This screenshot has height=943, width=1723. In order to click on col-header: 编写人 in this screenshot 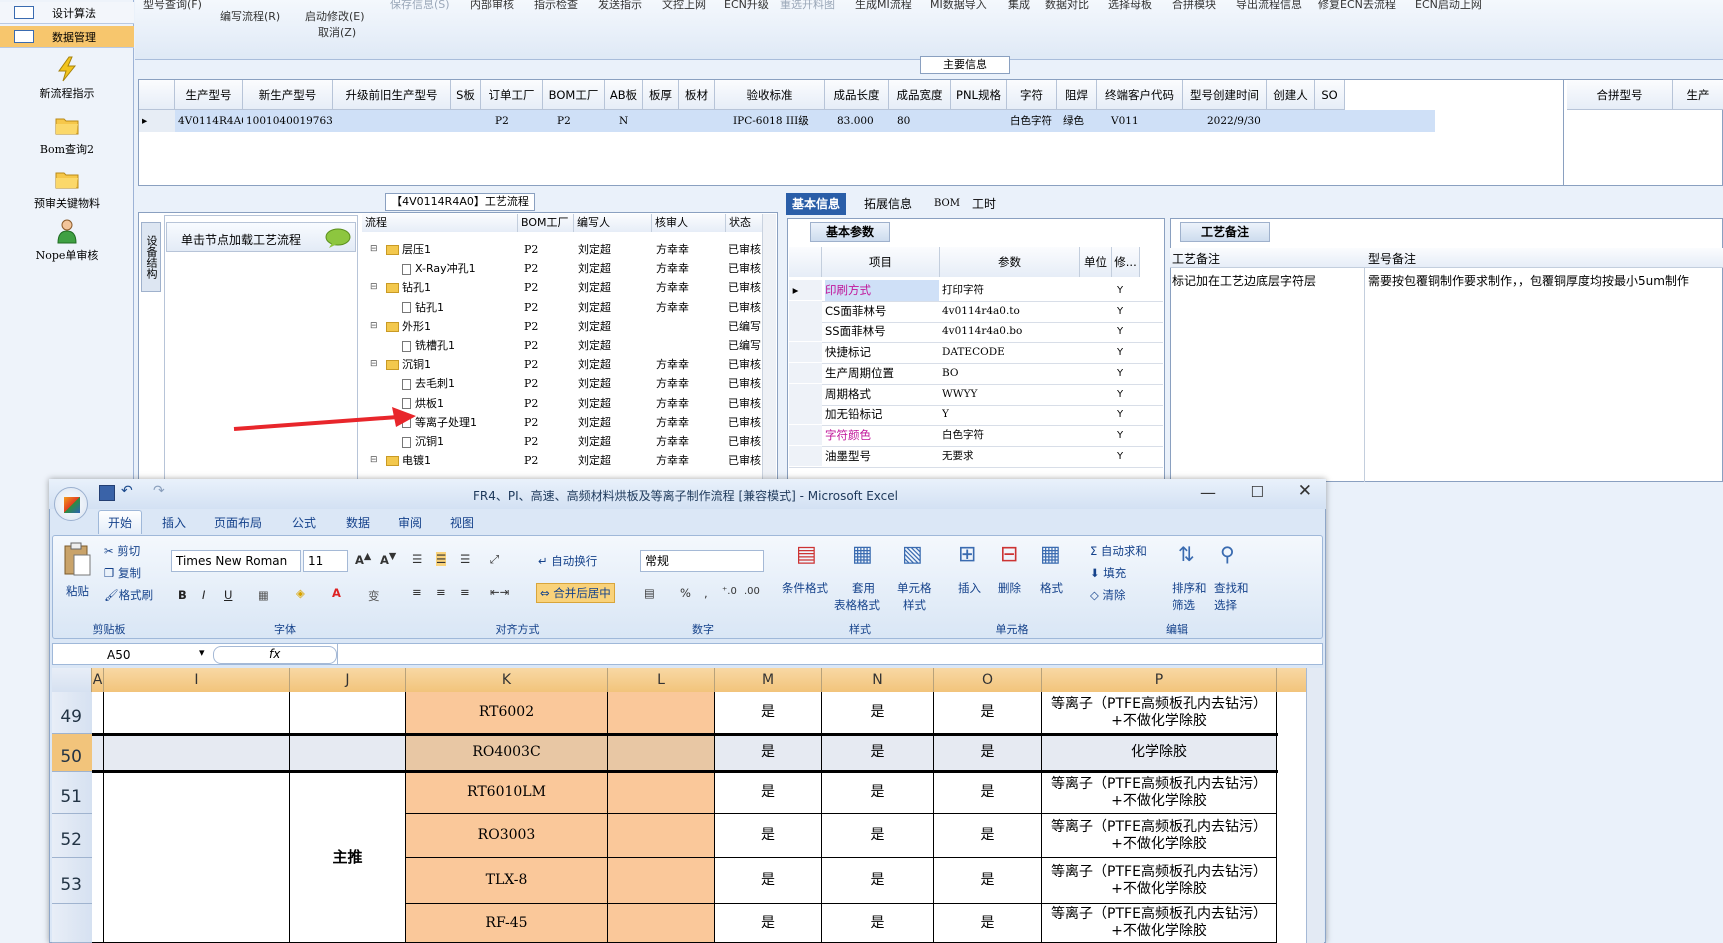, I will do `click(613, 223)`.